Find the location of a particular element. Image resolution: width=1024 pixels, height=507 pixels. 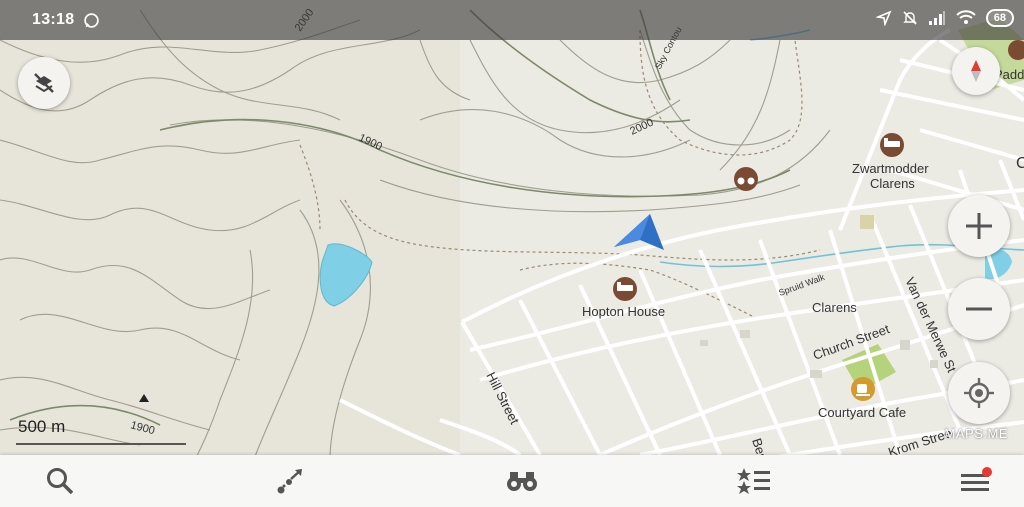

search-icon is located at coordinates (60, 481).